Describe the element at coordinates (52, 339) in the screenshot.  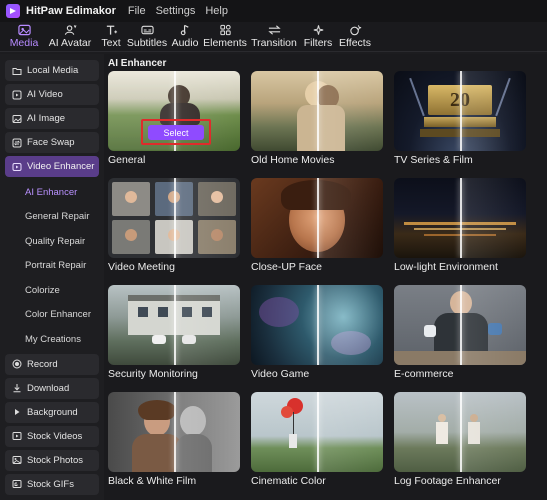
I see `sidebar-subitem-my-creations: My Creations` at that location.